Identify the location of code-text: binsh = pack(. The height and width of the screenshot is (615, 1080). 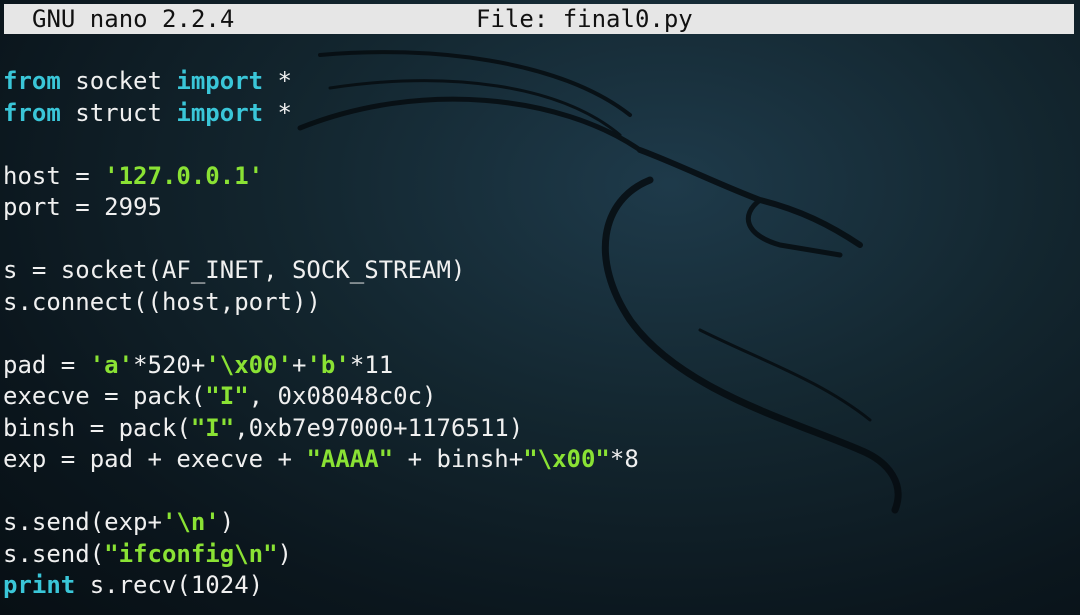
(97, 427).